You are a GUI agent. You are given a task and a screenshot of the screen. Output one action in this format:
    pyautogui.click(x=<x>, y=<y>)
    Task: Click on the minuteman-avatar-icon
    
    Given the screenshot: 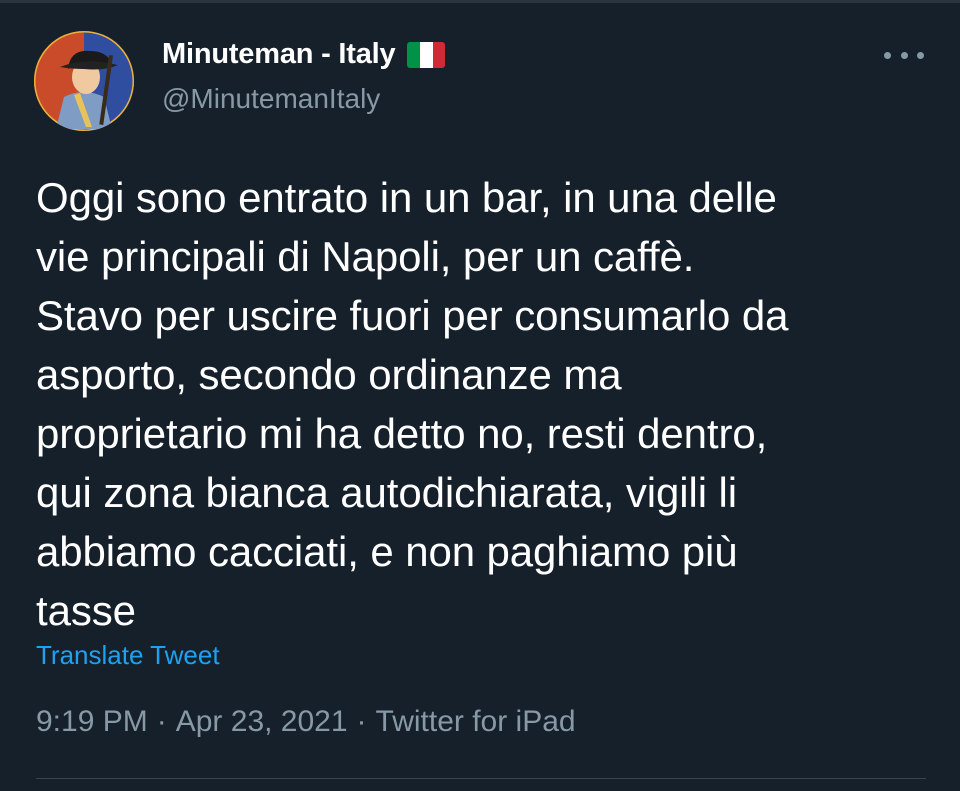 What is the action you would take?
    pyautogui.click(x=84, y=81)
    